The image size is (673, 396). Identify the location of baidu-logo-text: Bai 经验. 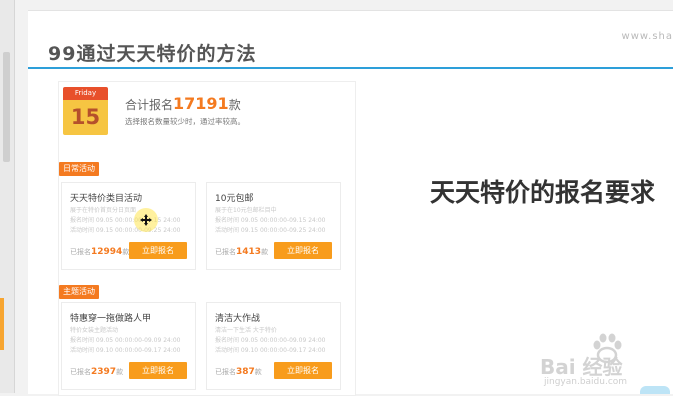
(581, 367).